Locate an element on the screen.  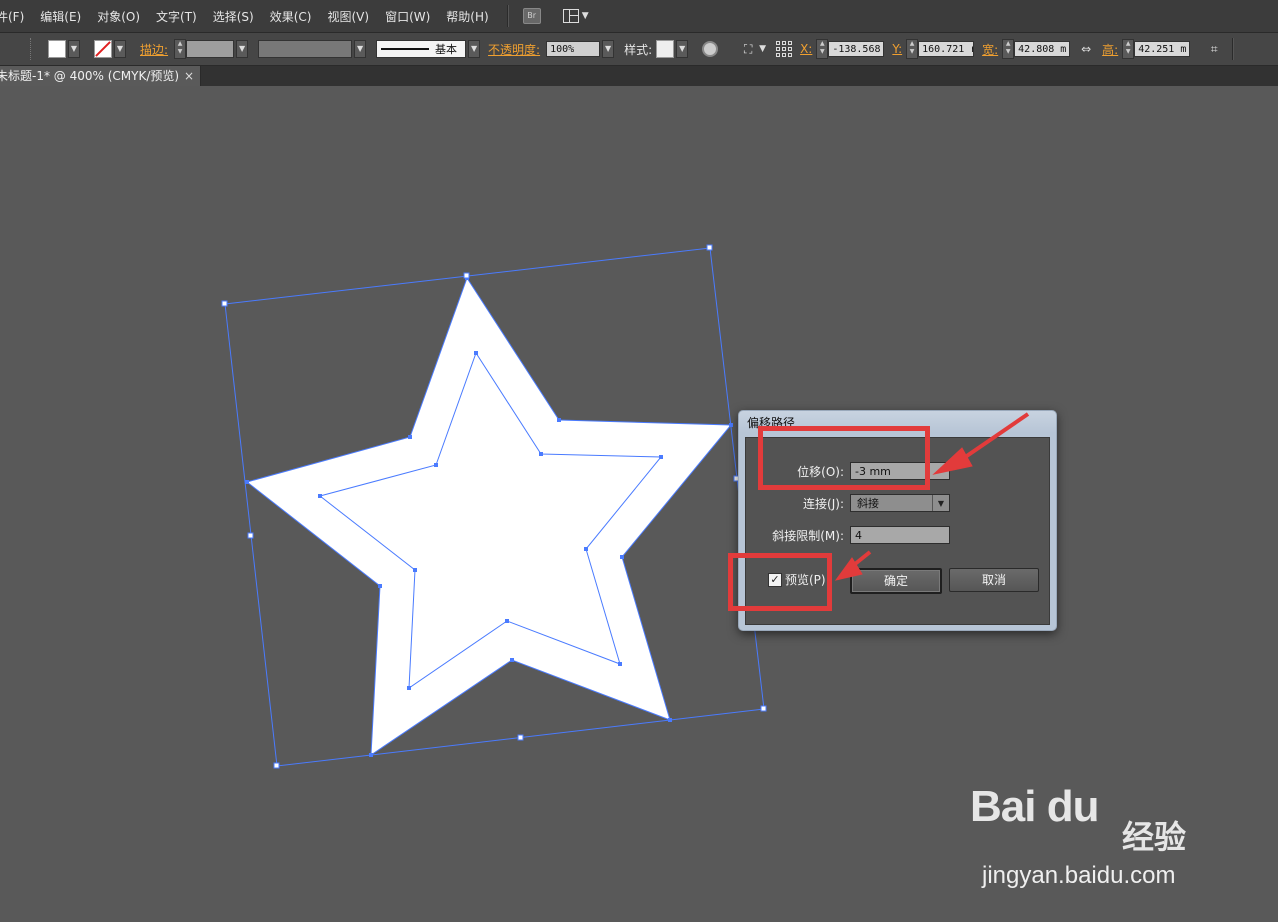
watermark-url: jingyan.baidu.com is located at coordinates (1079, 875).